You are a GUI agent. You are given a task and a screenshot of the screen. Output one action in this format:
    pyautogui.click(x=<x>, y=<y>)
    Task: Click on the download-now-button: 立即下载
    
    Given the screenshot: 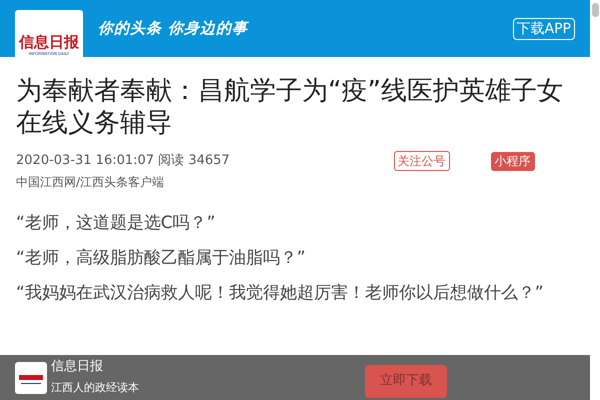 What is the action you would take?
    pyautogui.click(x=406, y=381)
    